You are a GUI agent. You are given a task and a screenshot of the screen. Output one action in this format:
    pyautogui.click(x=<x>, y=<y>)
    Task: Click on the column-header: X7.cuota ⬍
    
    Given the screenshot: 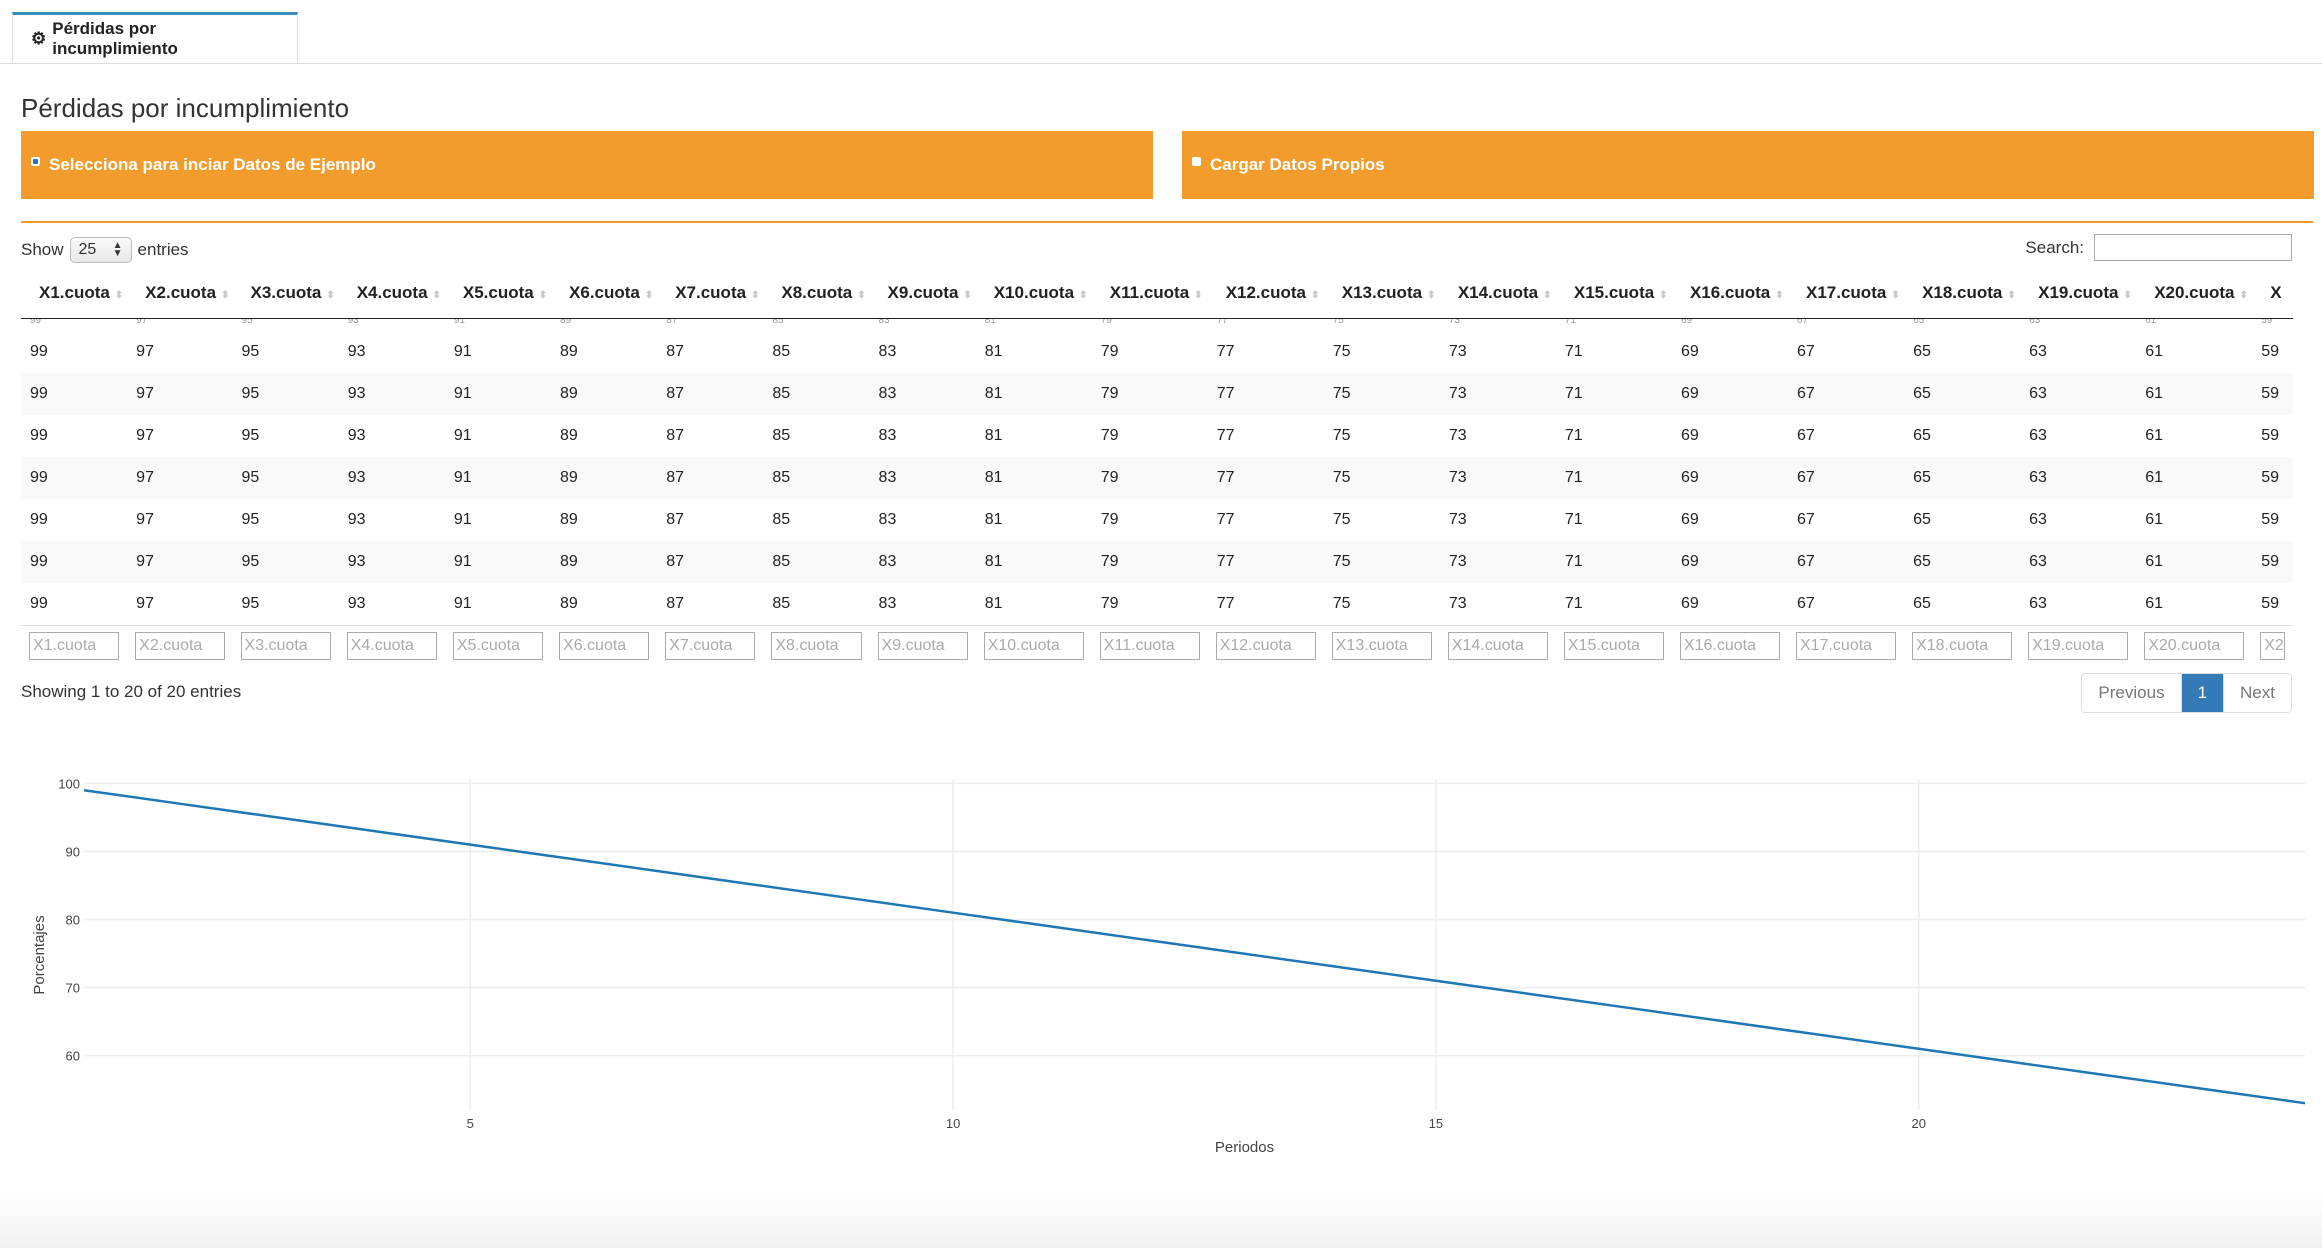 What is the action you would take?
    pyautogui.click(x=710, y=293)
    